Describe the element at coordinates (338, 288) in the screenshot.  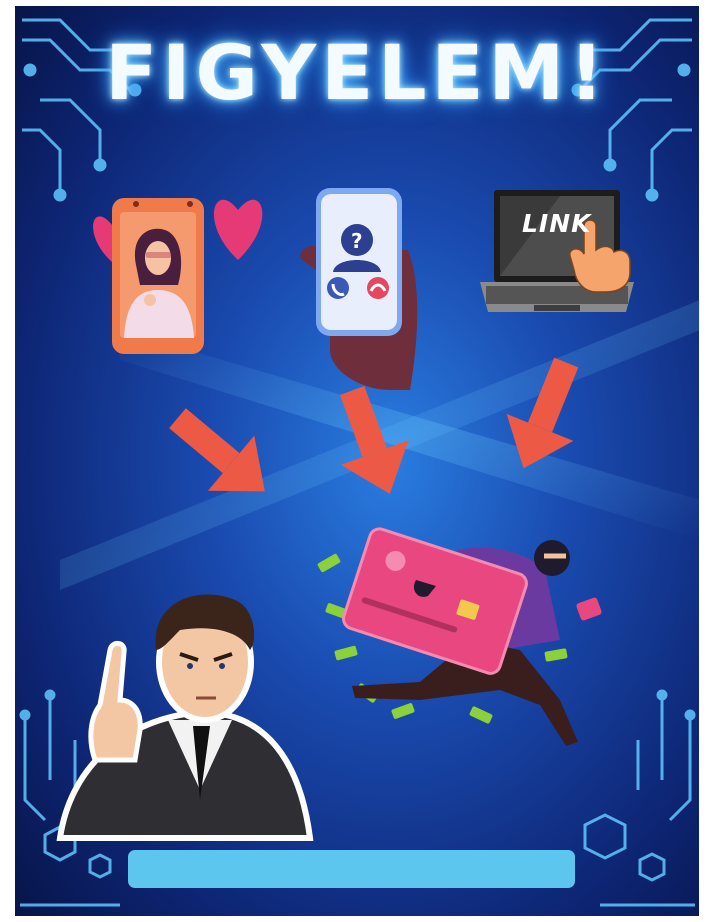
I see `call-accept-icon` at that location.